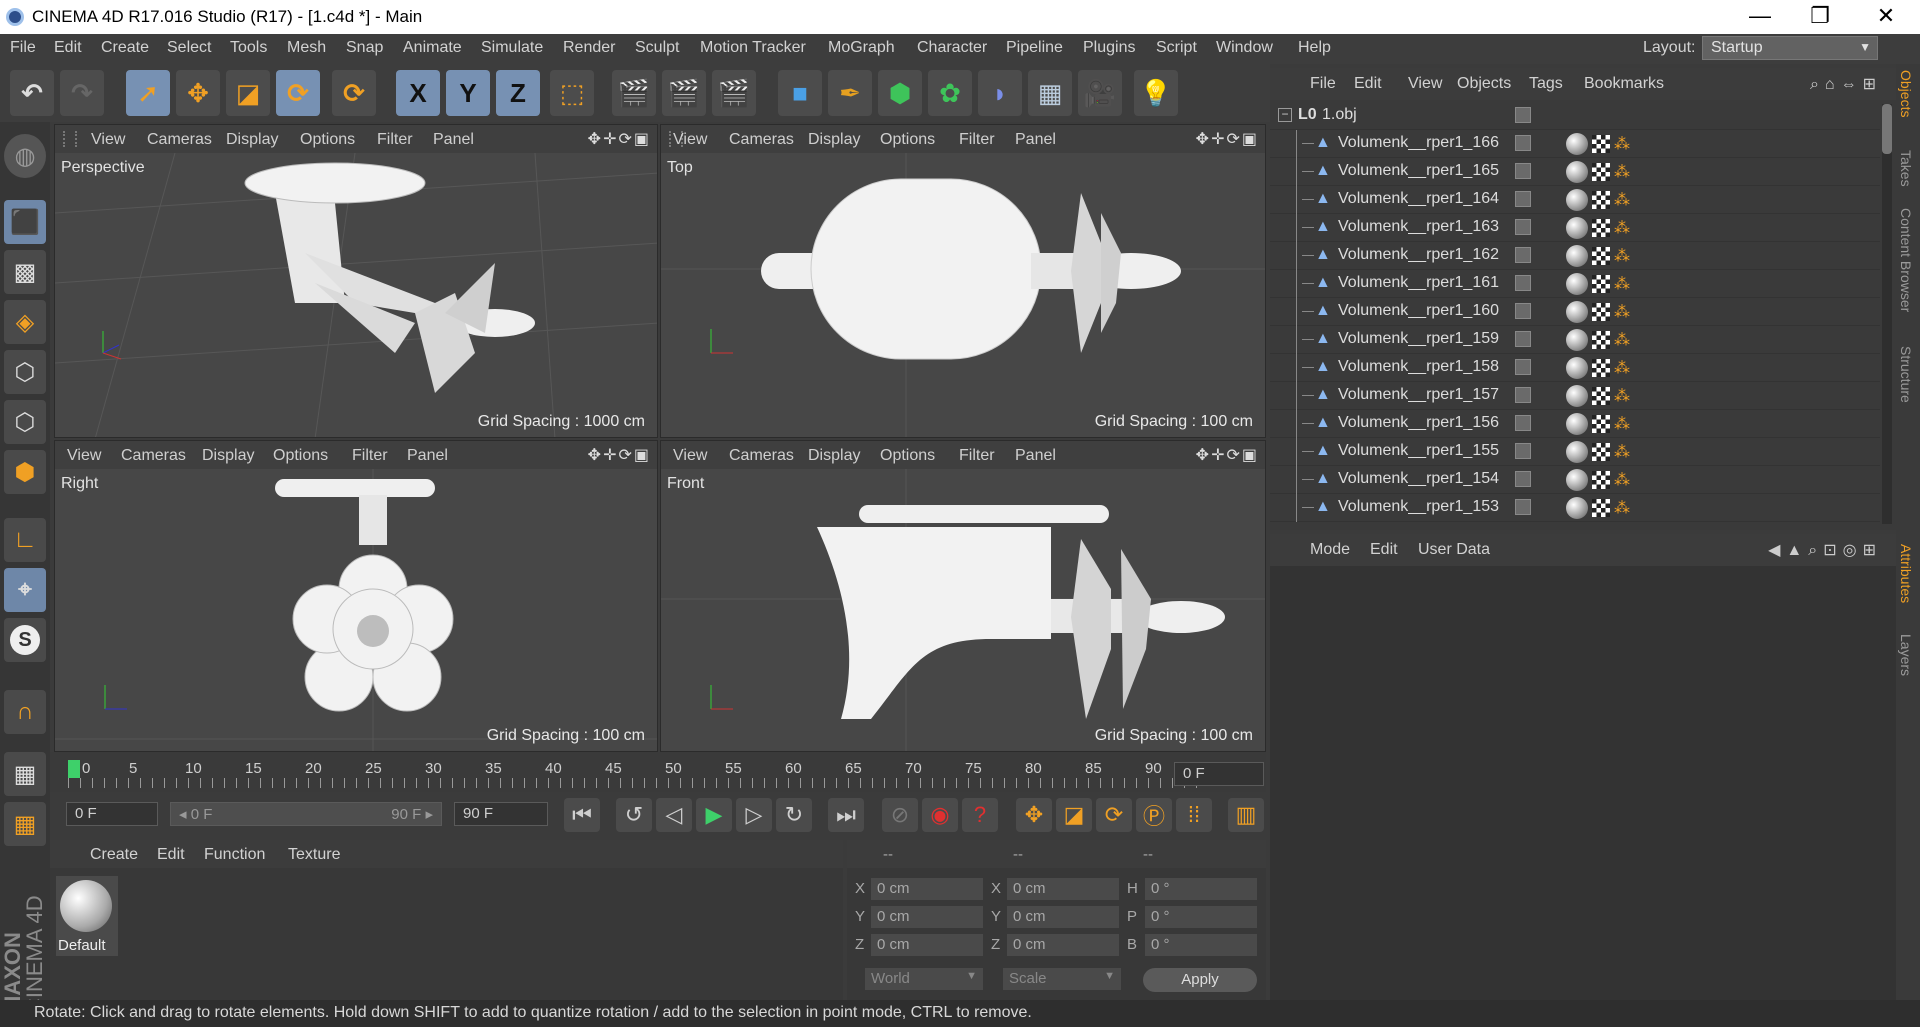 The height and width of the screenshot is (1027, 1920). What do you see at coordinates (512, 48) in the screenshot?
I see `menu-simulate: Simulate` at bounding box center [512, 48].